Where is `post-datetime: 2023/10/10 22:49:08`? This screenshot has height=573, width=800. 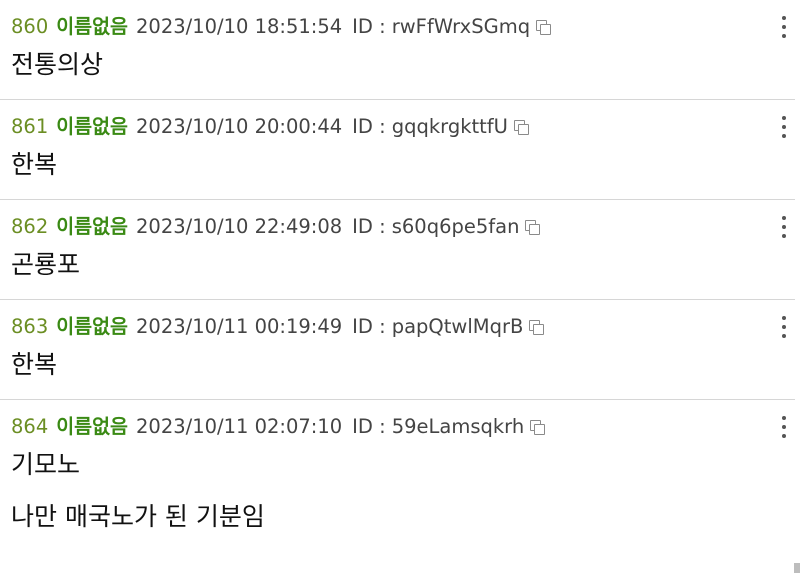 post-datetime: 2023/10/10 22:49:08 is located at coordinates (239, 226).